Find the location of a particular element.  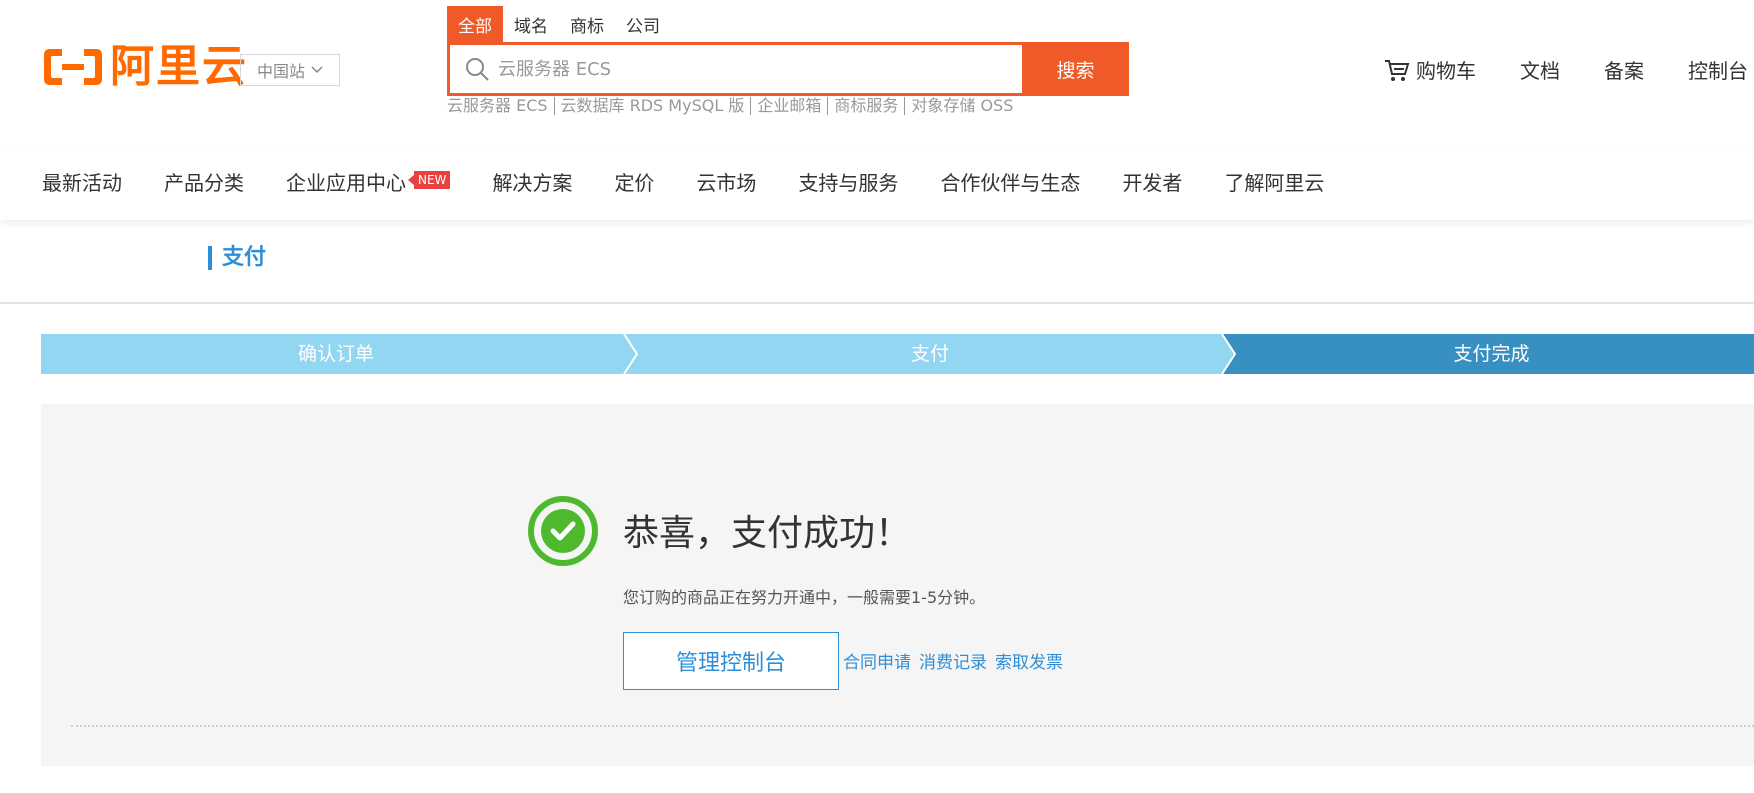

nav-item-partners: 合作伙伴与生态 is located at coordinates (1010, 181).